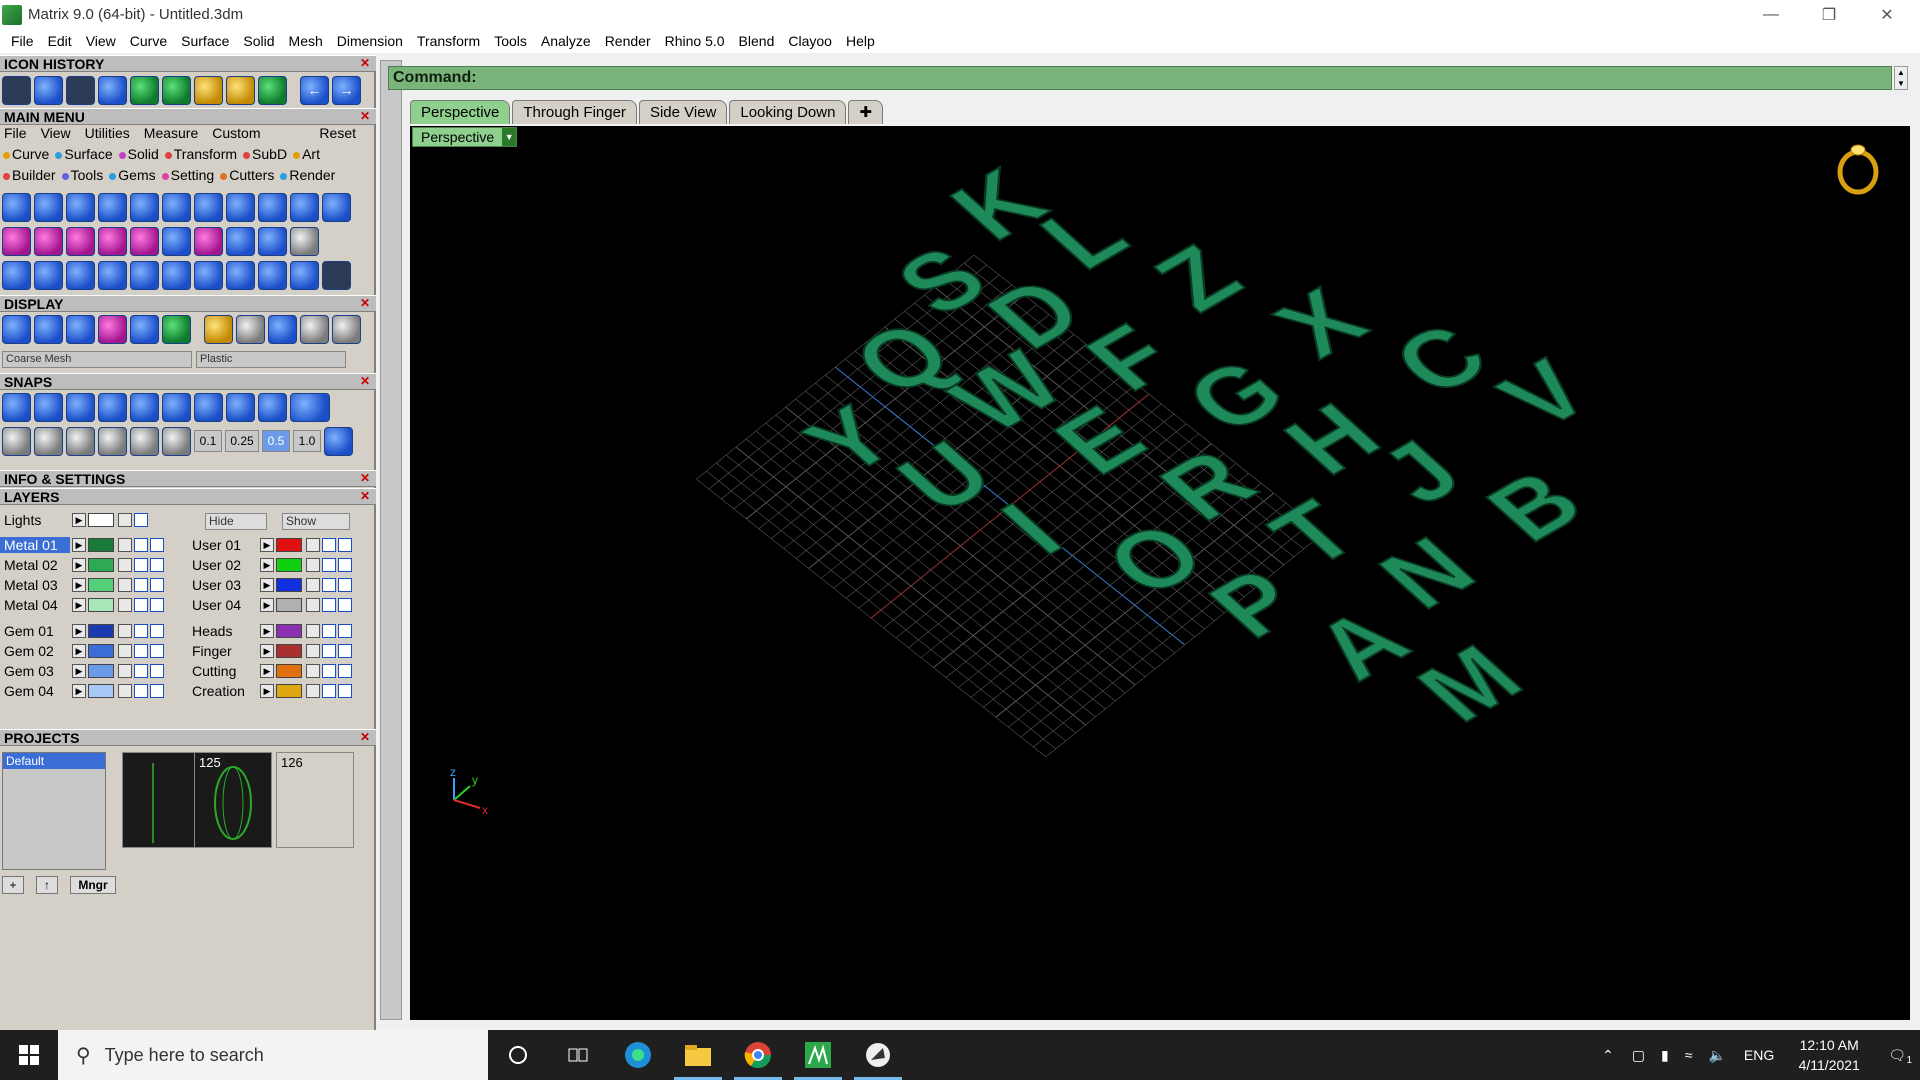 Image resolution: width=1920 pixels, height=1080 pixels. I want to click on letter-object: M, so click(1470, 684).